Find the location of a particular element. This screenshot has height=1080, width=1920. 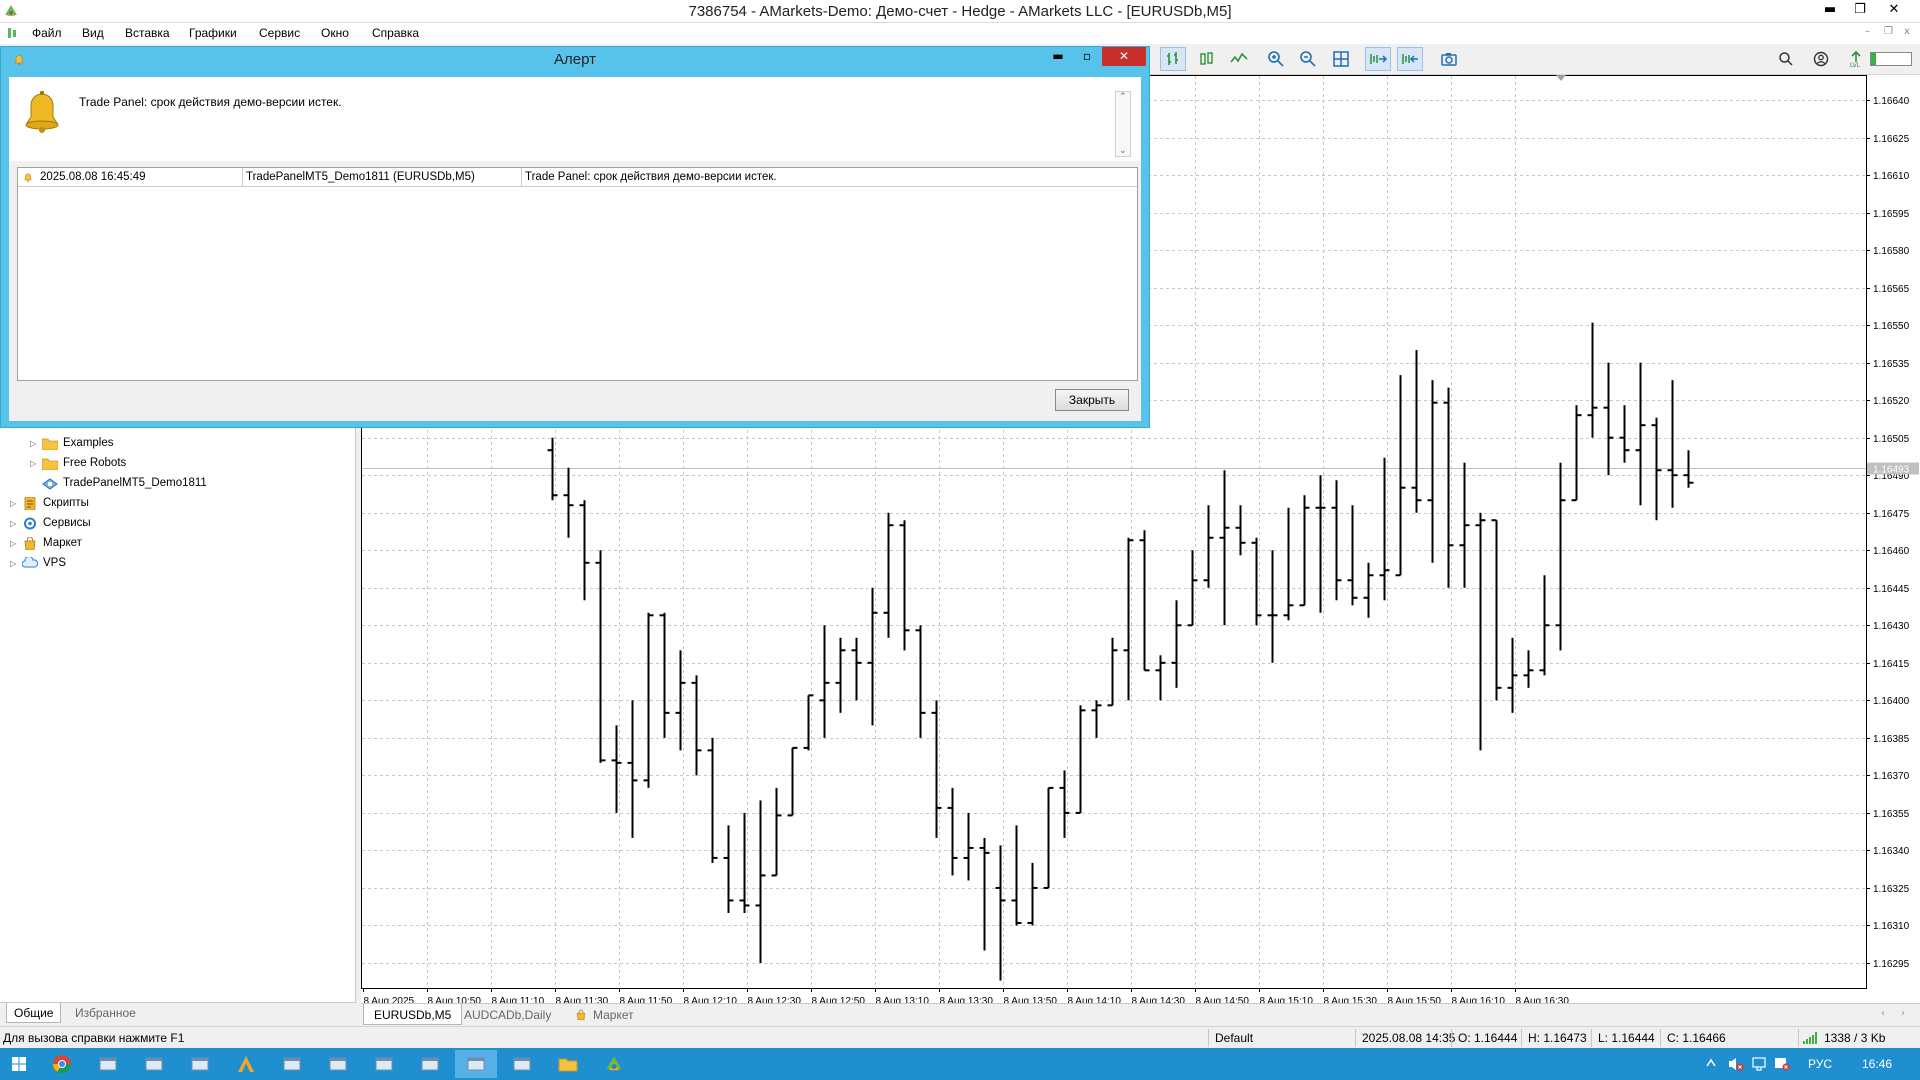

svg-text: LVL is located at coordinates (1855, 65).